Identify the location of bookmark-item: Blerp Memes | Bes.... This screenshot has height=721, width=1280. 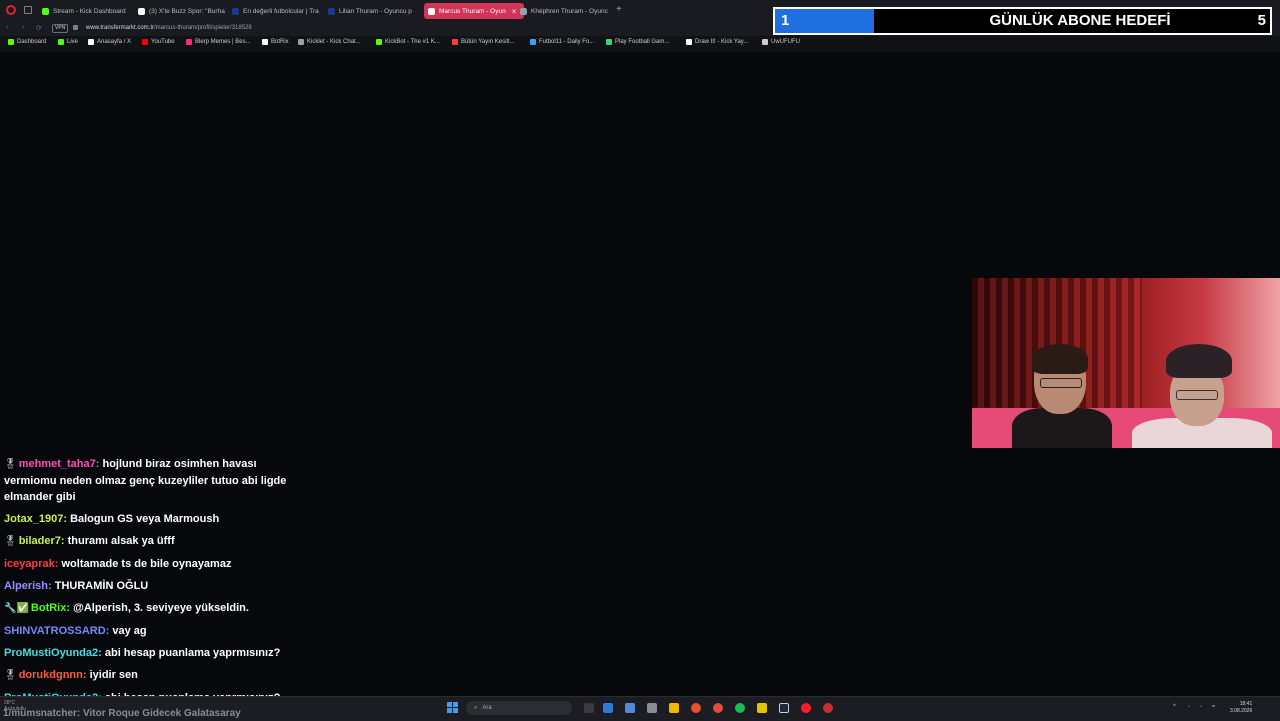
(218, 42).